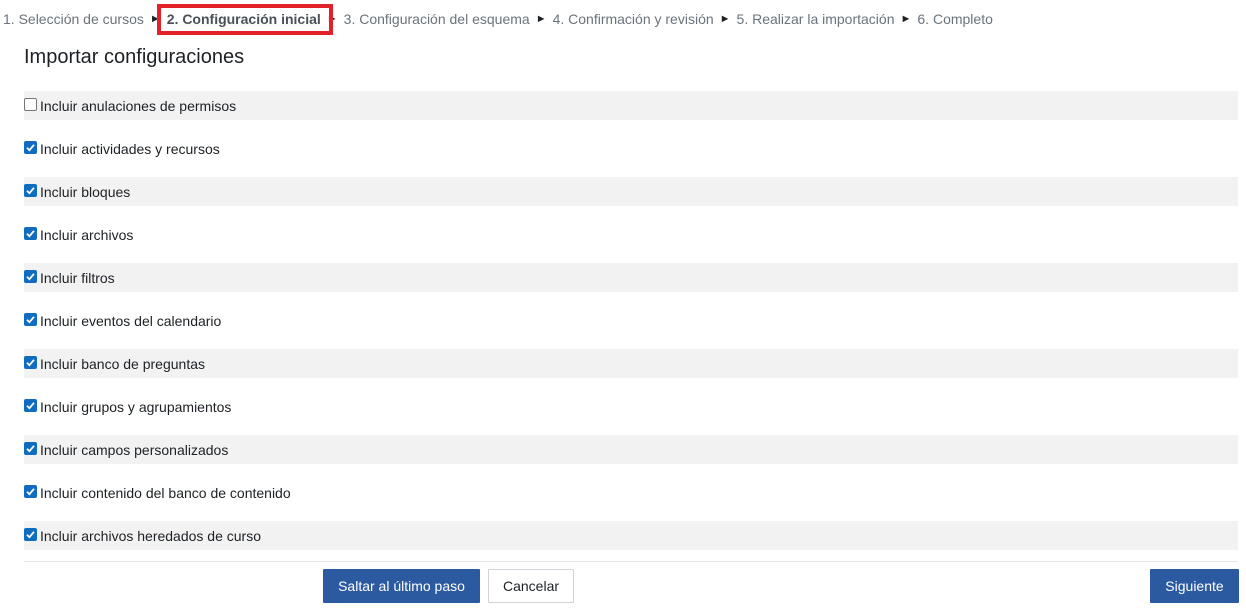 This screenshot has height=611, width=1246. I want to click on option-label: Incluir grupos y agrupamientos, so click(136, 406).